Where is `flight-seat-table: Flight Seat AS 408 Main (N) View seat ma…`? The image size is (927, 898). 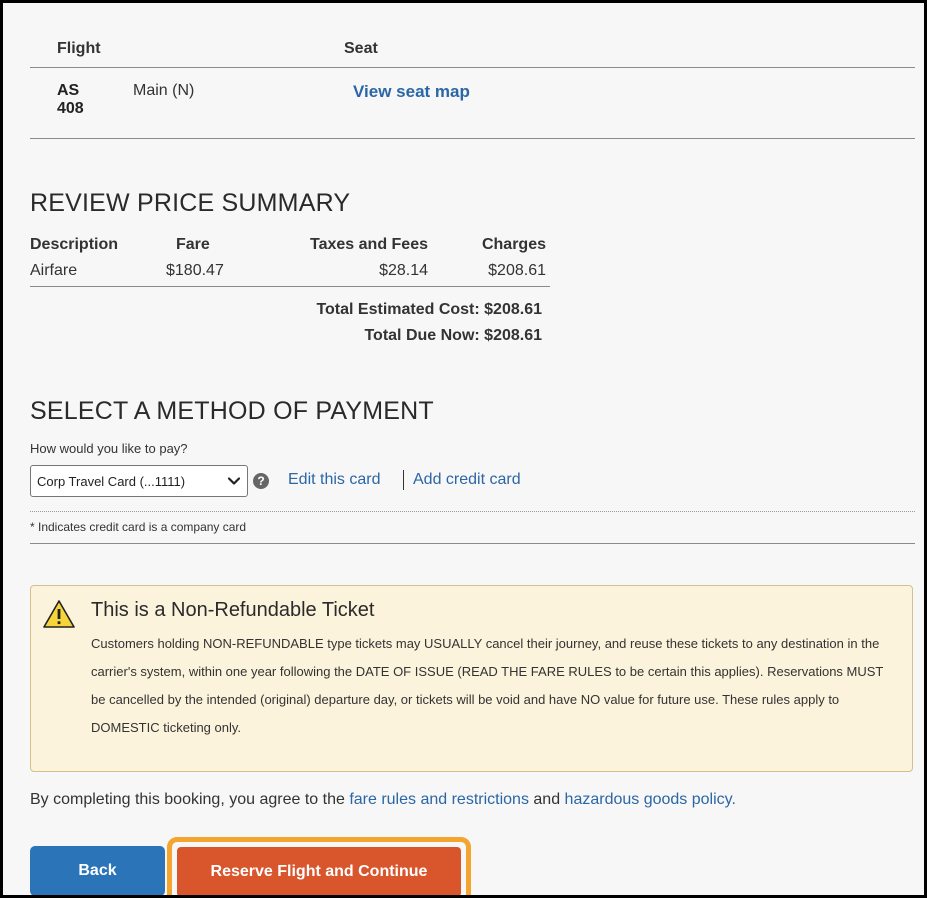 flight-seat-table: Flight Seat AS 408 Main (N) View seat ma… is located at coordinates (472, 85).